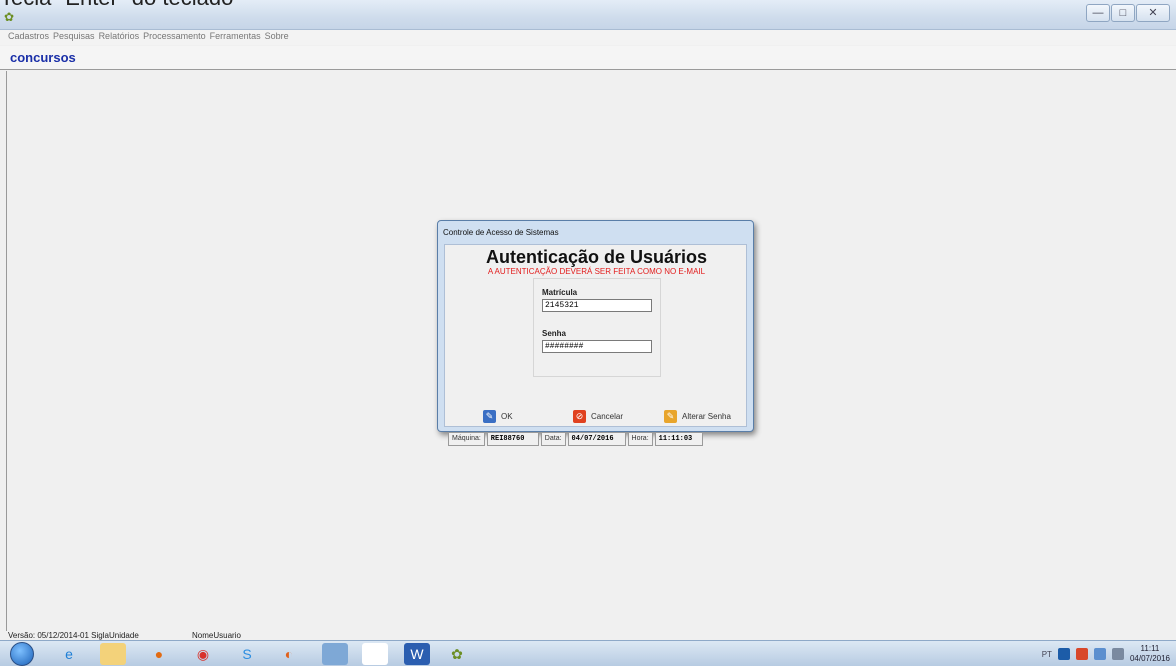 This screenshot has height=666, width=1176. What do you see at coordinates (1081, 654) in the screenshot?
I see `flag-icon` at bounding box center [1081, 654].